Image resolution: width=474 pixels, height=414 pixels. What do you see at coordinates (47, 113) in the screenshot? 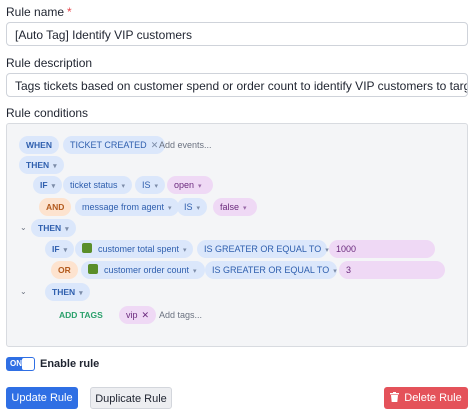
I see `rule-conditions-label: Rule conditions` at bounding box center [47, 113].